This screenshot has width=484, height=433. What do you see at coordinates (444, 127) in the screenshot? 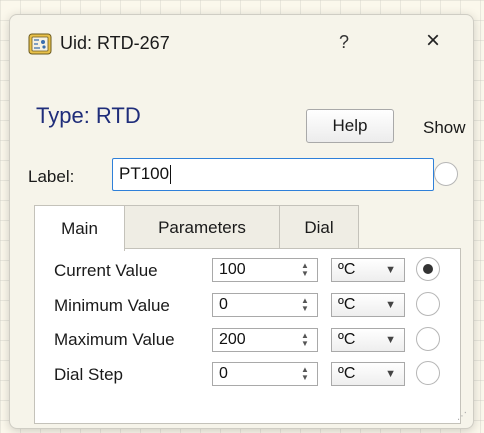
I see `show-column-label: Show` at bounding box center [444, 127].